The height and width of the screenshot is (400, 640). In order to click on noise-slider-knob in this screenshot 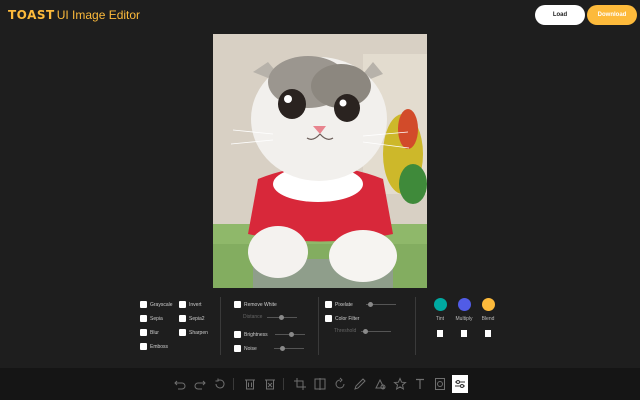, I will do `click(282, 348)`.